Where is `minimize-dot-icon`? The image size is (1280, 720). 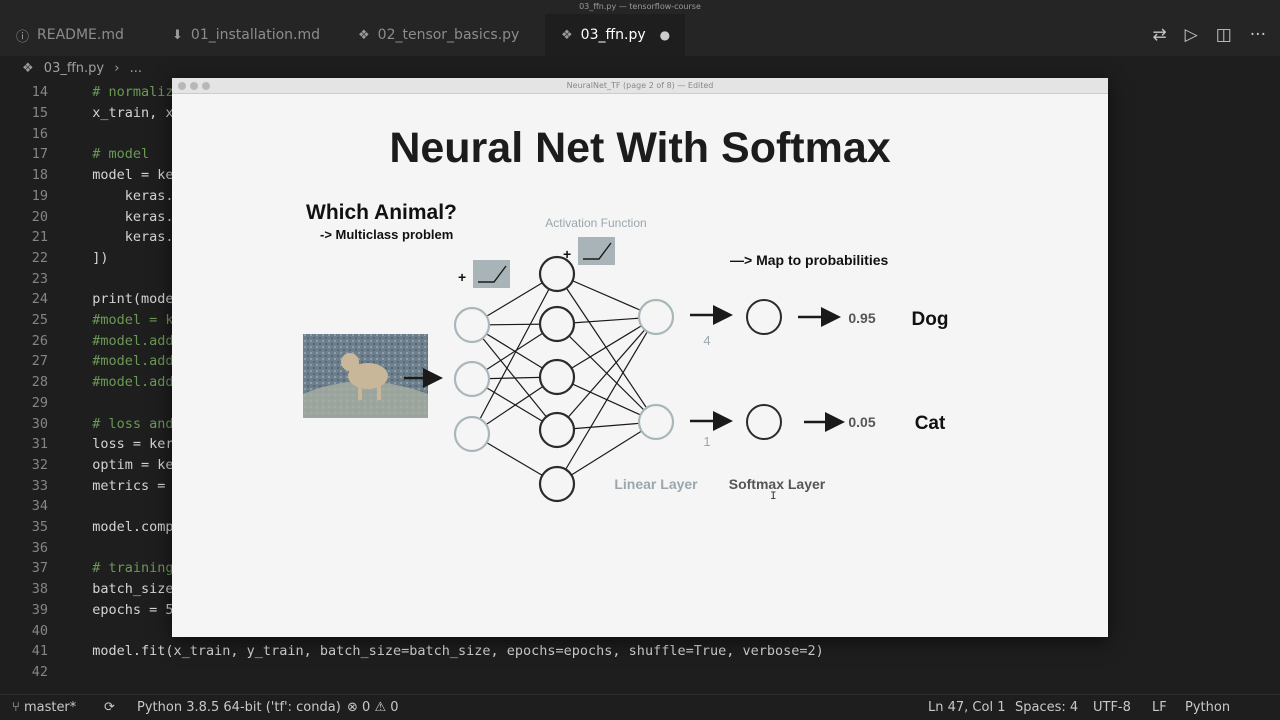
minimize-dot-icon is located at coordinates (194, 86).